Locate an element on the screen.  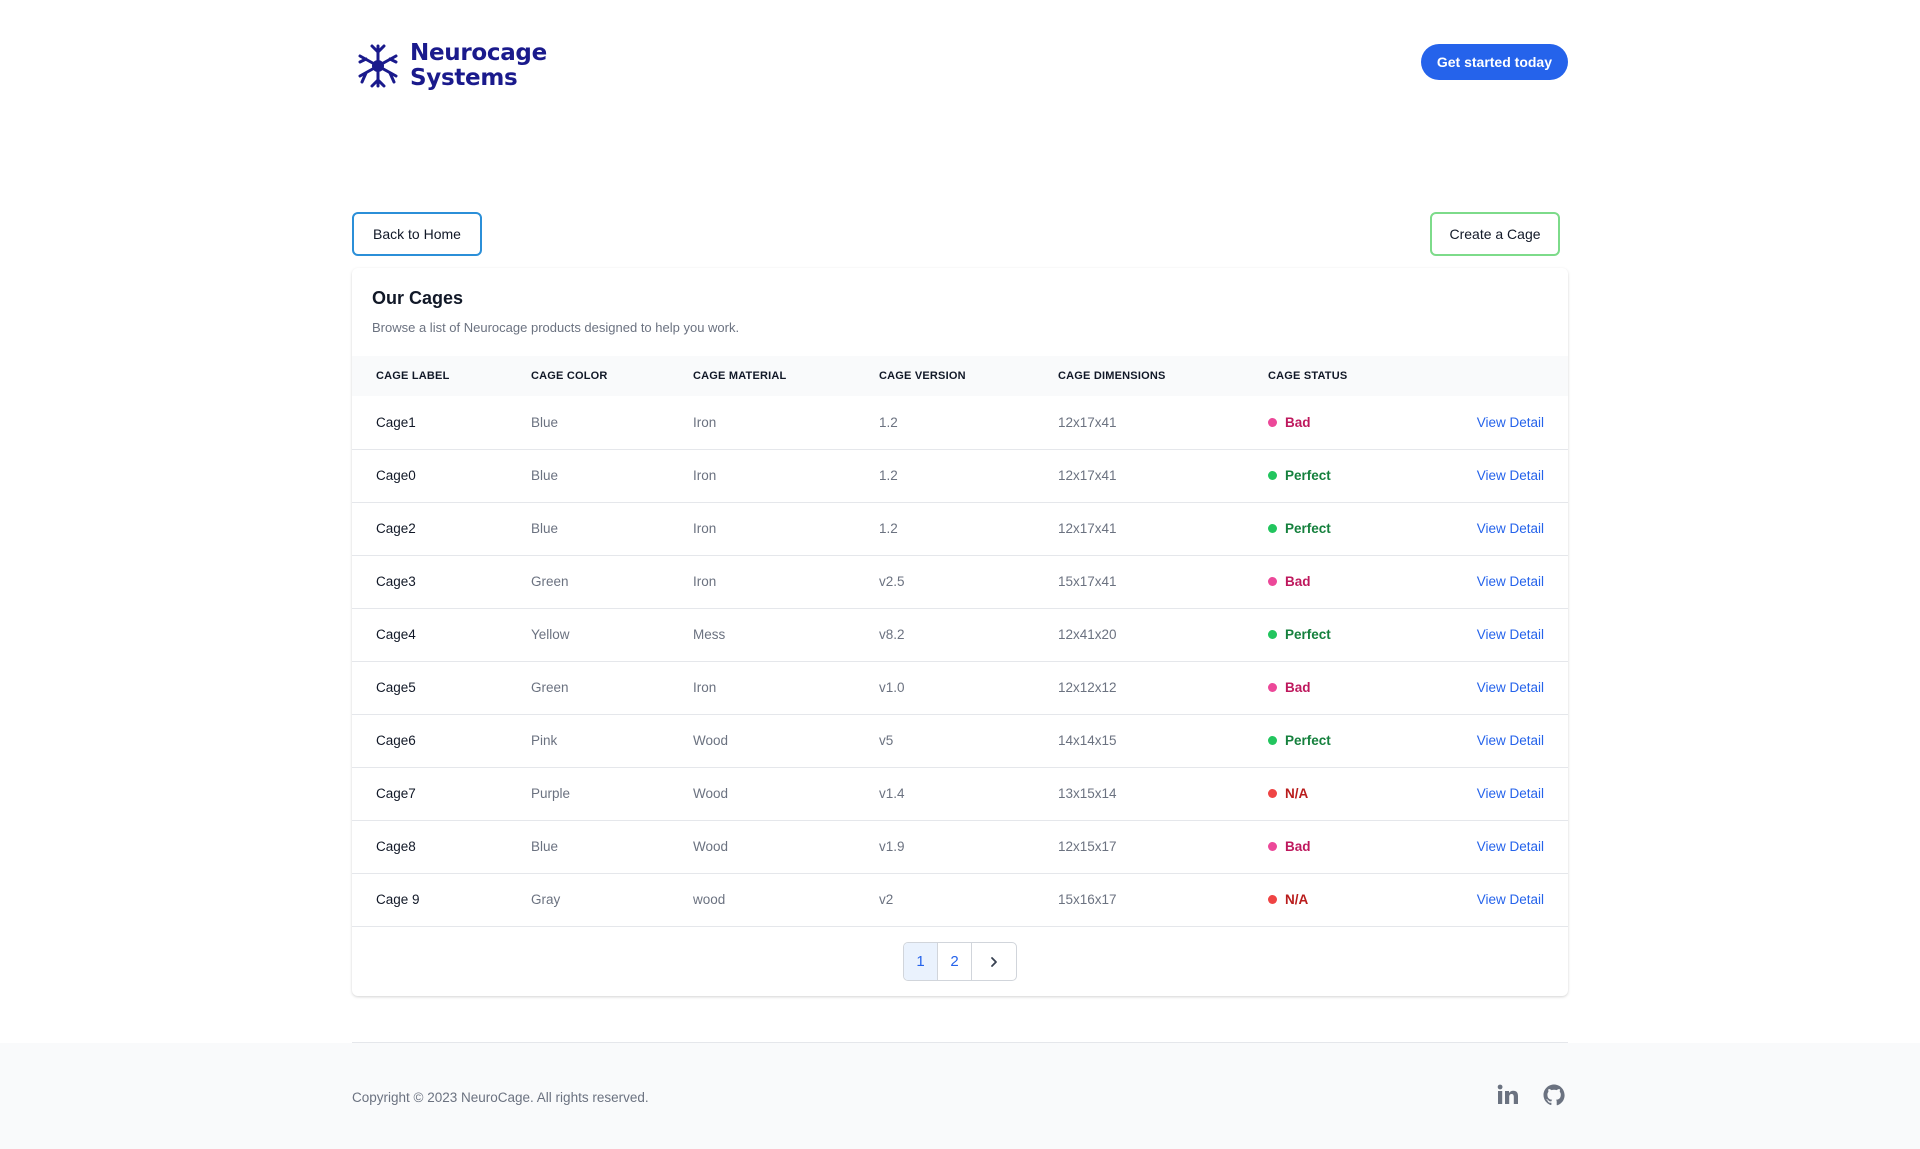
table-row: Cage 9 Gray wood v2 15x16x17 N/A View Detail is located at coordinates (960, 899).